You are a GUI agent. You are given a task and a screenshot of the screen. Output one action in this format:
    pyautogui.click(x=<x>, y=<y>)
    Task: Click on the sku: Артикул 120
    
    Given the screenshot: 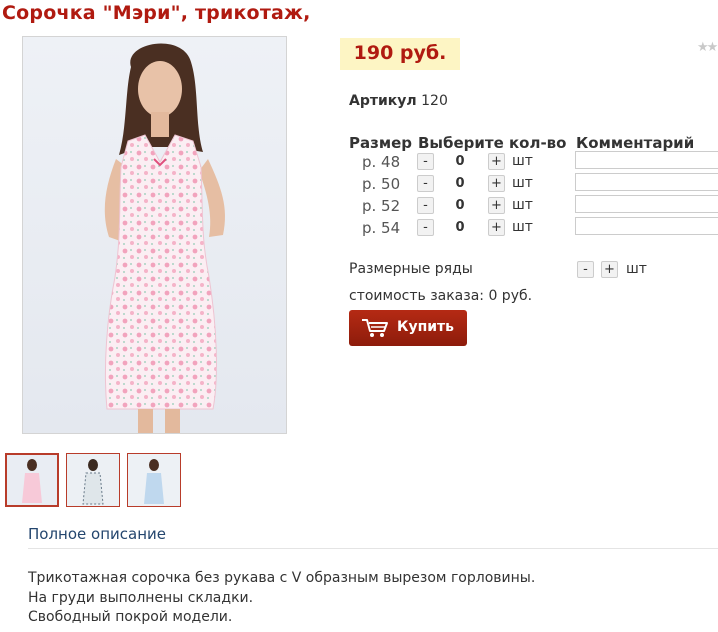 What is the action you would take?
    pyautogui.click(x=398, y=101)
    